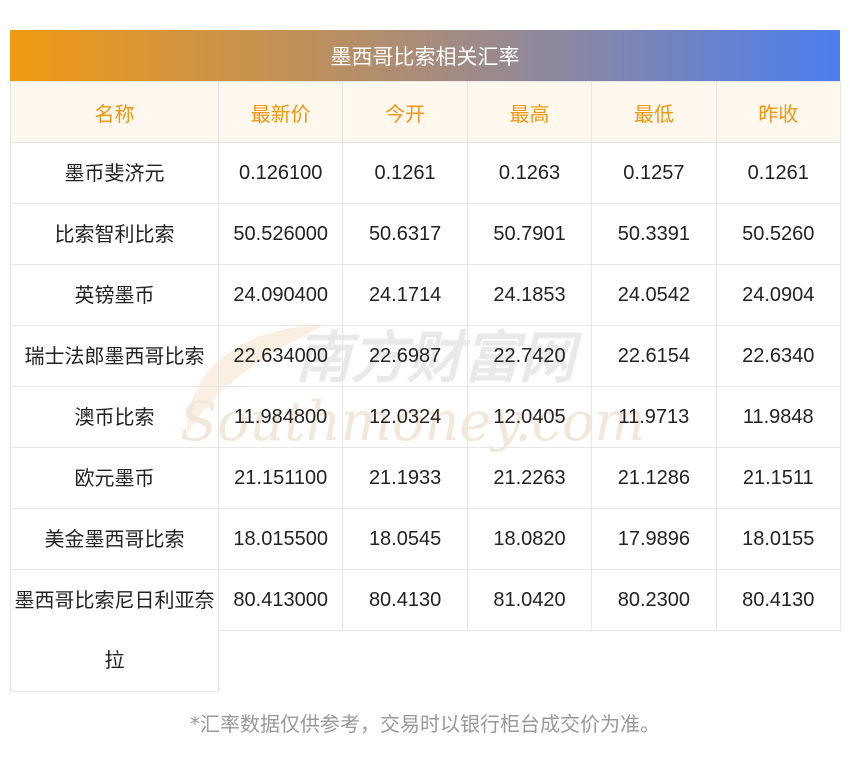  Describe the element at coordinates (405, 112) in the screenshot. I see `col-header-open: 今开` at that location.